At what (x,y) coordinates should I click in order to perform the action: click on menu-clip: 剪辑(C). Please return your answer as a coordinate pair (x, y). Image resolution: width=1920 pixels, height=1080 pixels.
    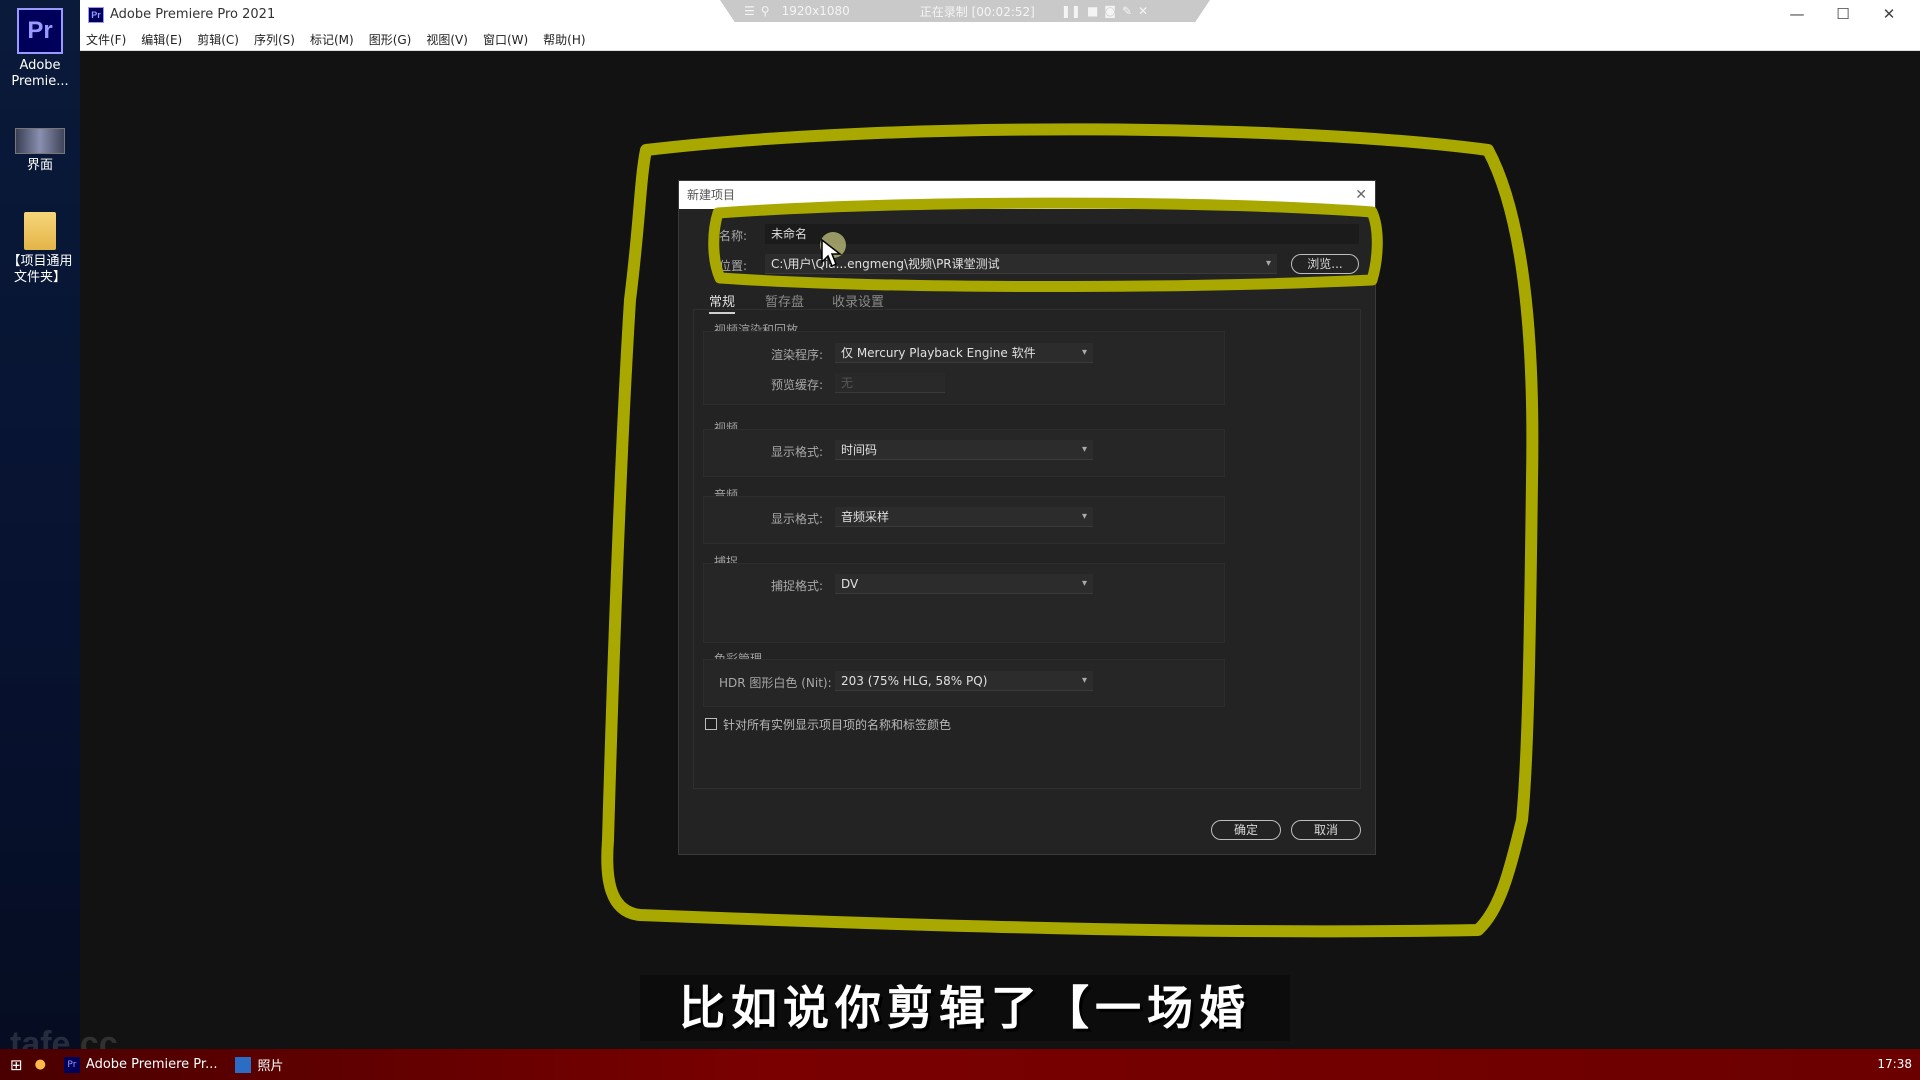
    Looking at the image, I should click on (218, 39).